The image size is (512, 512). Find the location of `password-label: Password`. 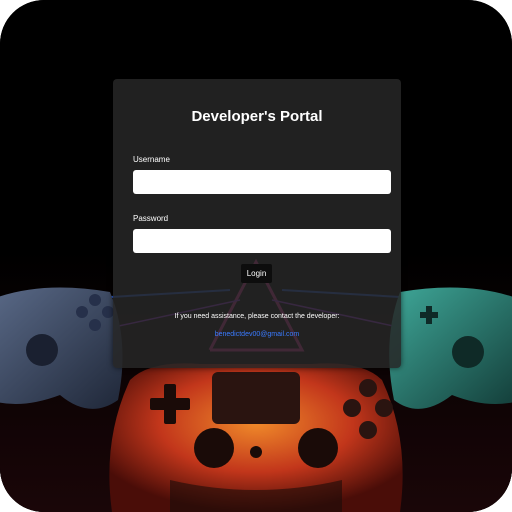

password-label: Password is located at coordinates (151, 218).